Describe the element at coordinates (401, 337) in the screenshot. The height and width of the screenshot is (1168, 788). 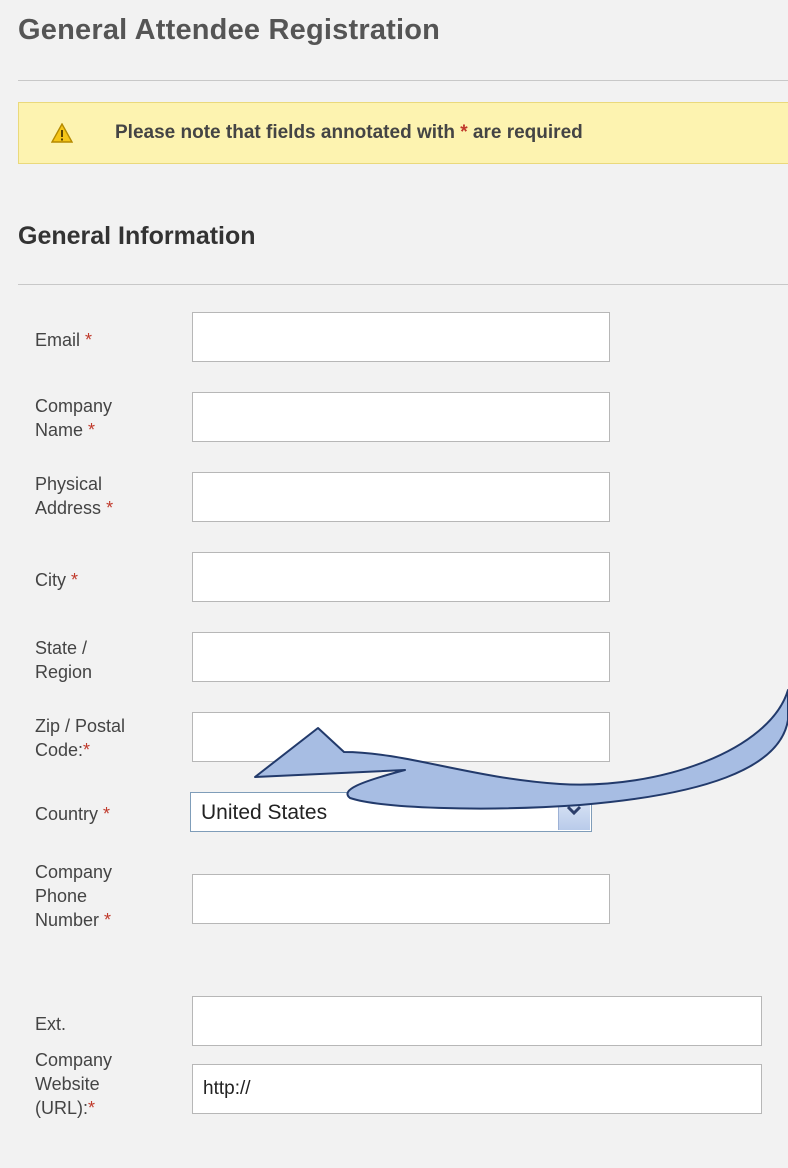
I see `email-input` at that location.